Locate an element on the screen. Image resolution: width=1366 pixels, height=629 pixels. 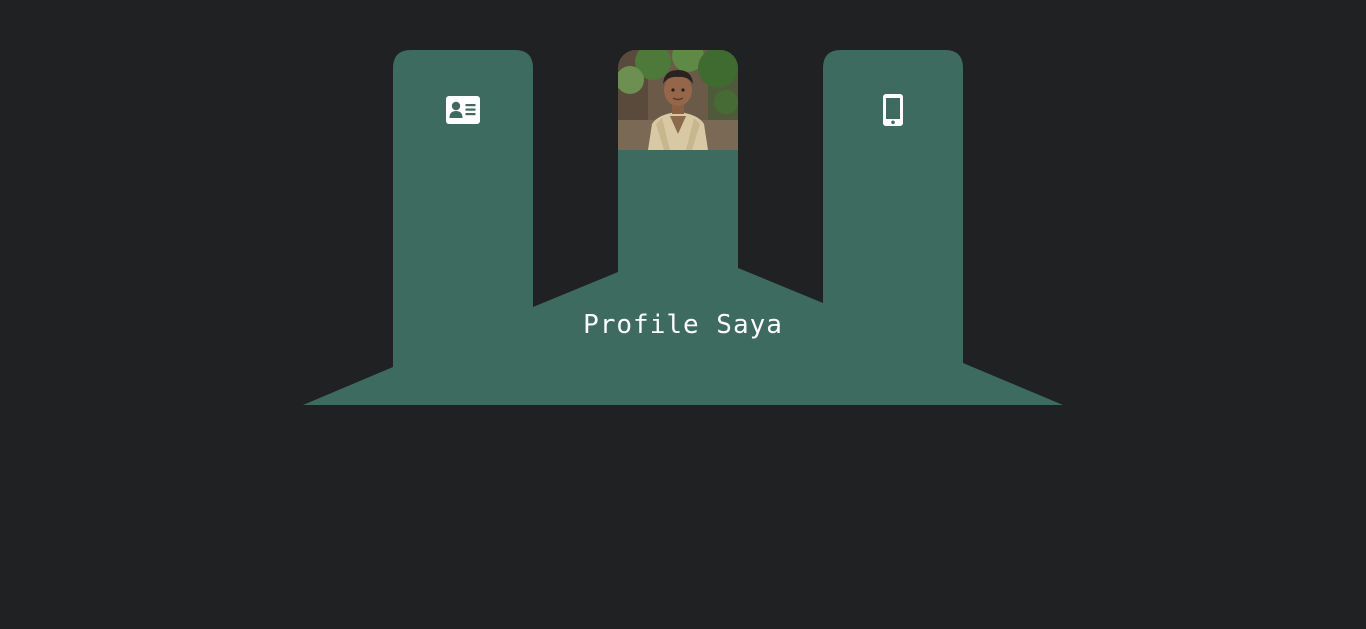
id-card-icon is located at coordinates (463, 110).